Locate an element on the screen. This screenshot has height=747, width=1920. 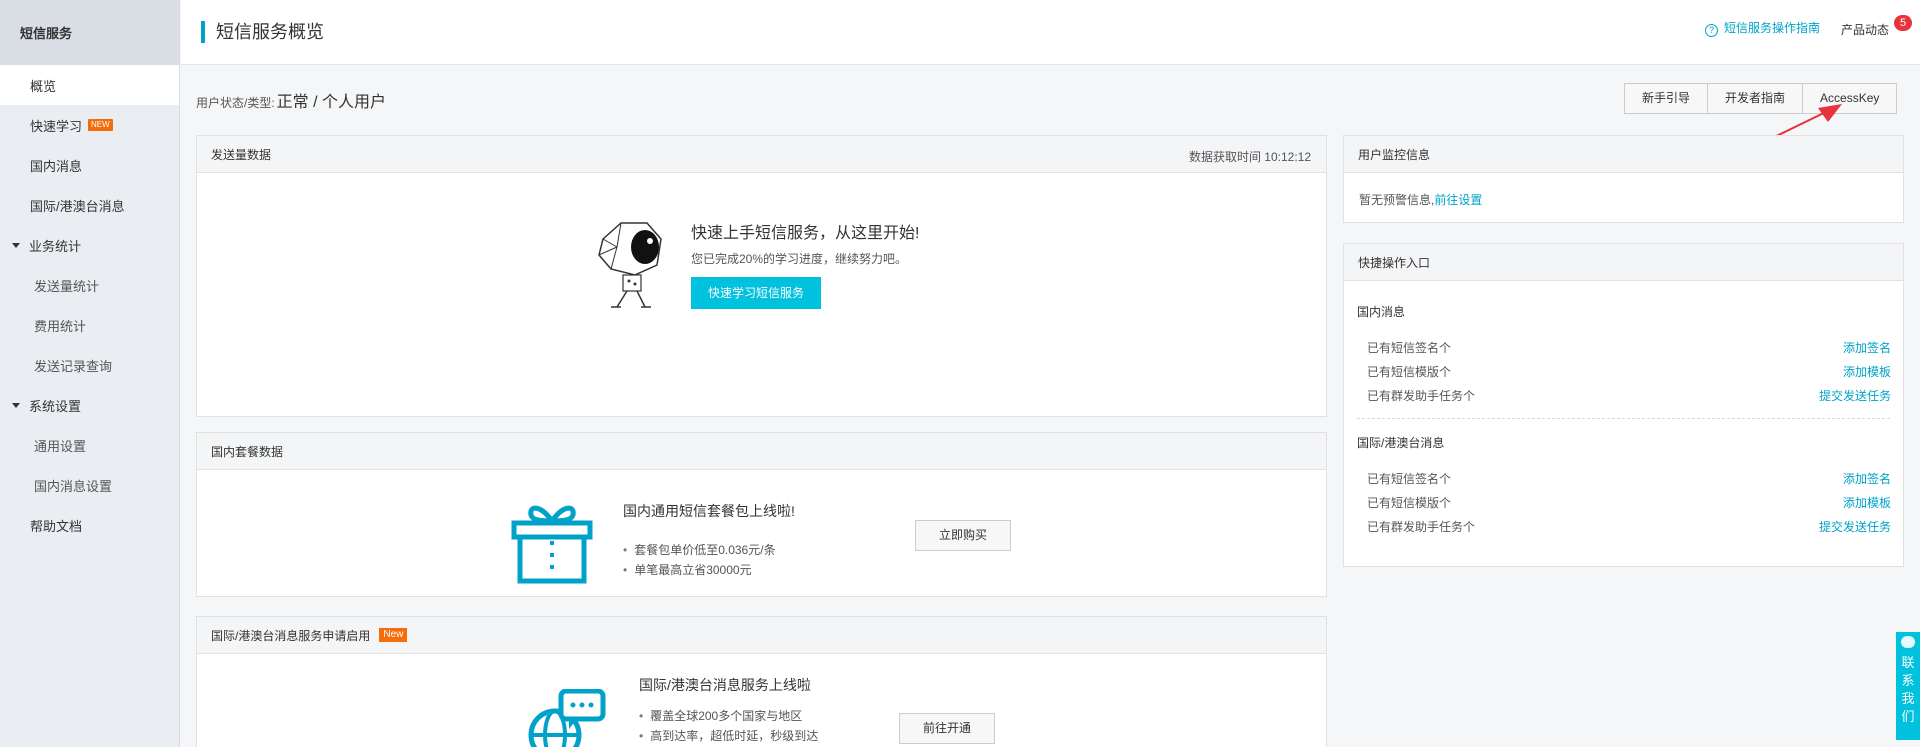
robot-mascot-icon is located at coordinates (630, 265).